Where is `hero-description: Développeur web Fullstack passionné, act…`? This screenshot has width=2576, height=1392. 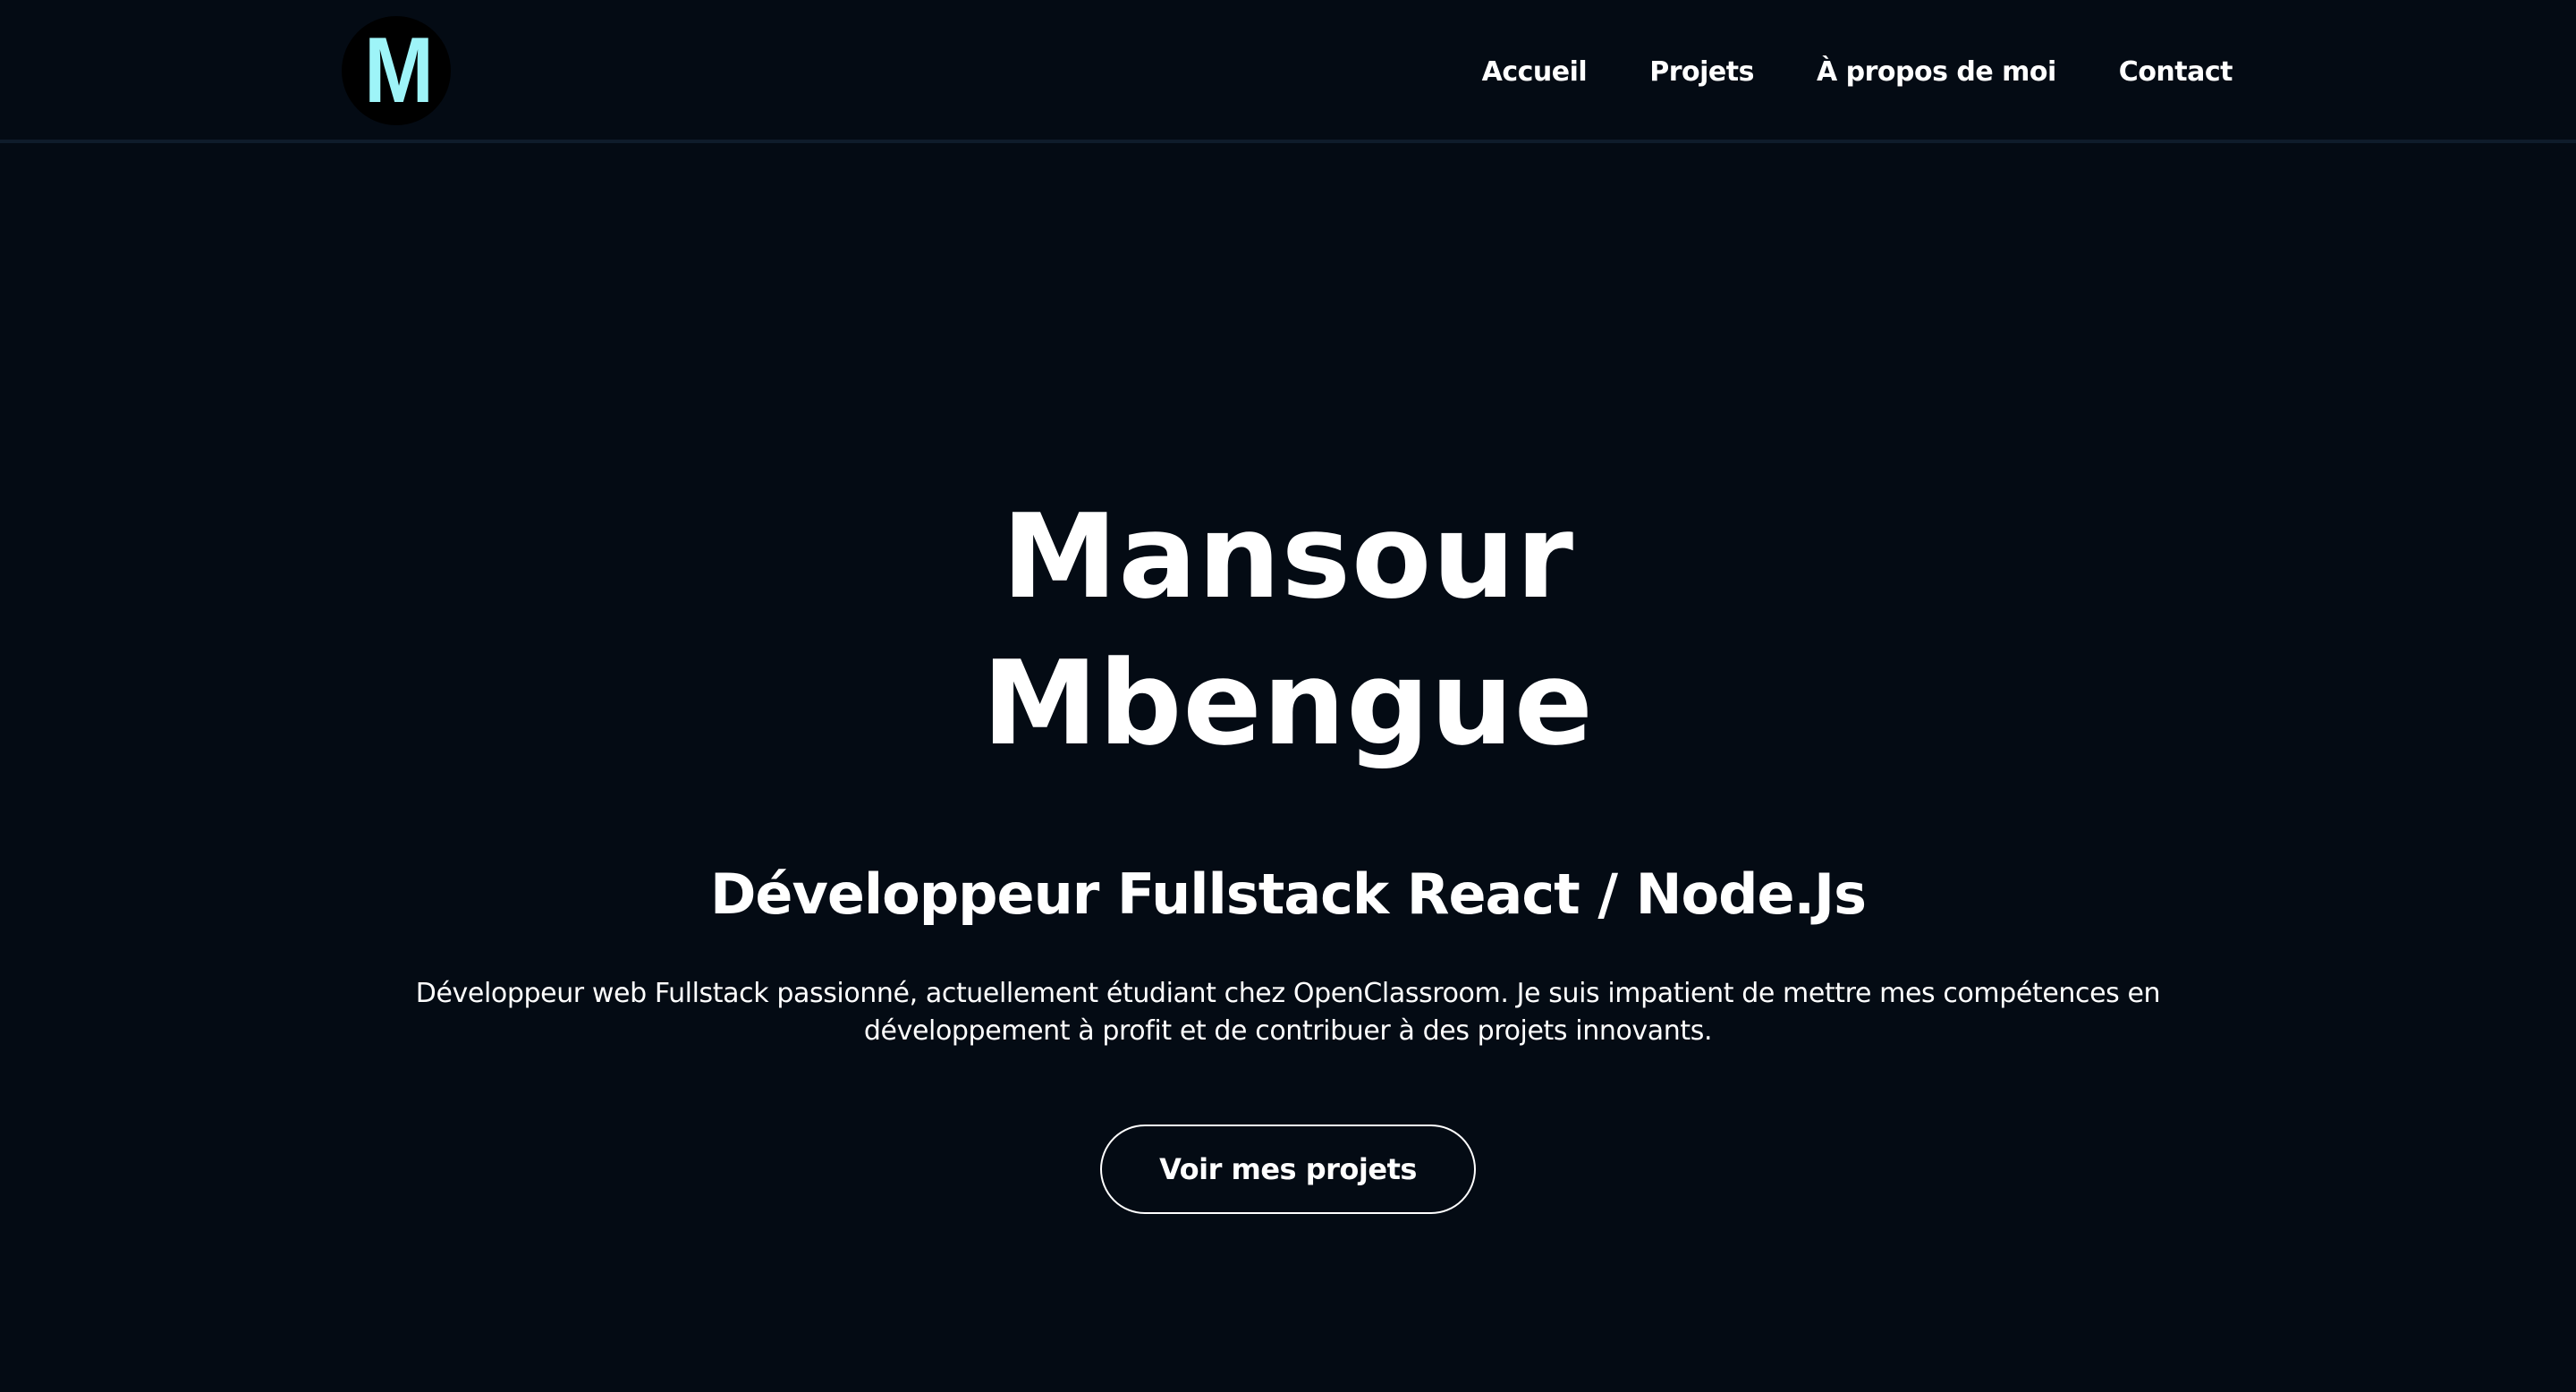
hero-description: Développeur web Fullstack passionné, act… is located at coordinates (1288, 1012).